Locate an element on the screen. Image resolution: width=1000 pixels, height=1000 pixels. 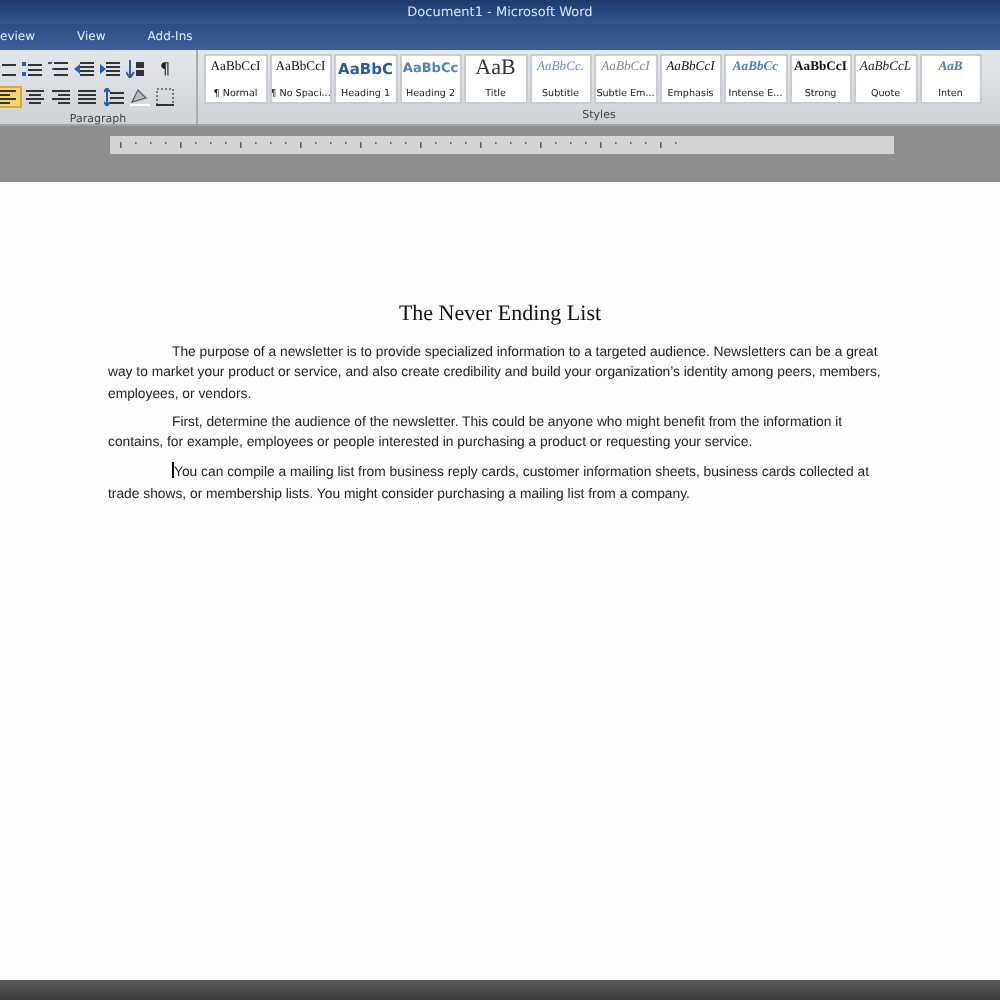
decrease-indent-button is located at coordinates (84, 69).